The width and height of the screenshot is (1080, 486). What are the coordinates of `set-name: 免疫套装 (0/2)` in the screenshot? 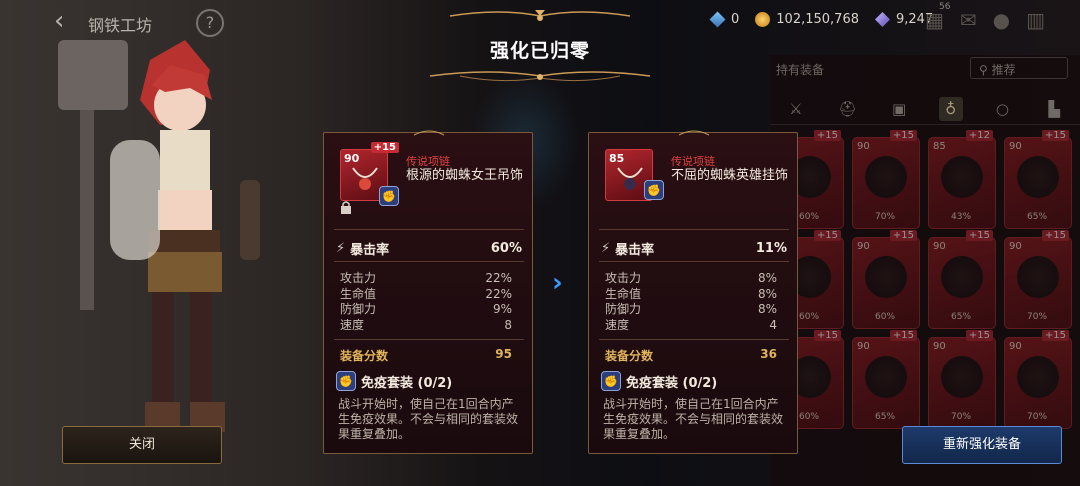 It's located at (407, 383).